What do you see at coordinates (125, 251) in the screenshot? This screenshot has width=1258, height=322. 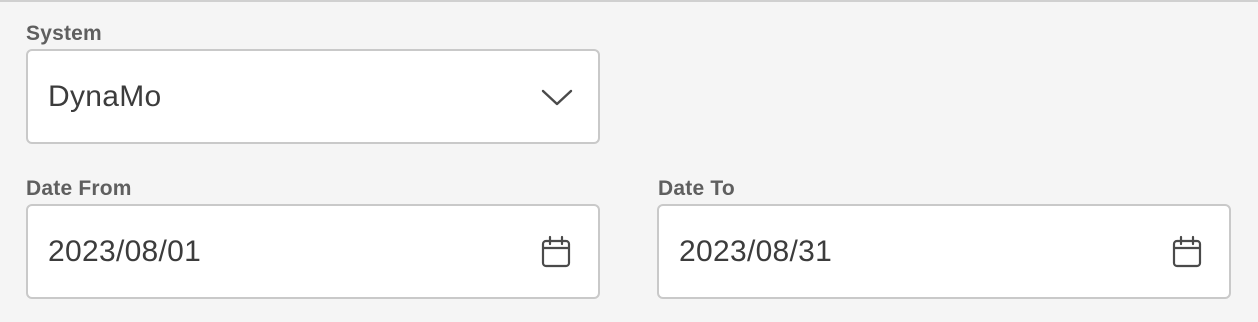 I see `date-from-value: 2023/08/01` at bounding box center [125, 251].